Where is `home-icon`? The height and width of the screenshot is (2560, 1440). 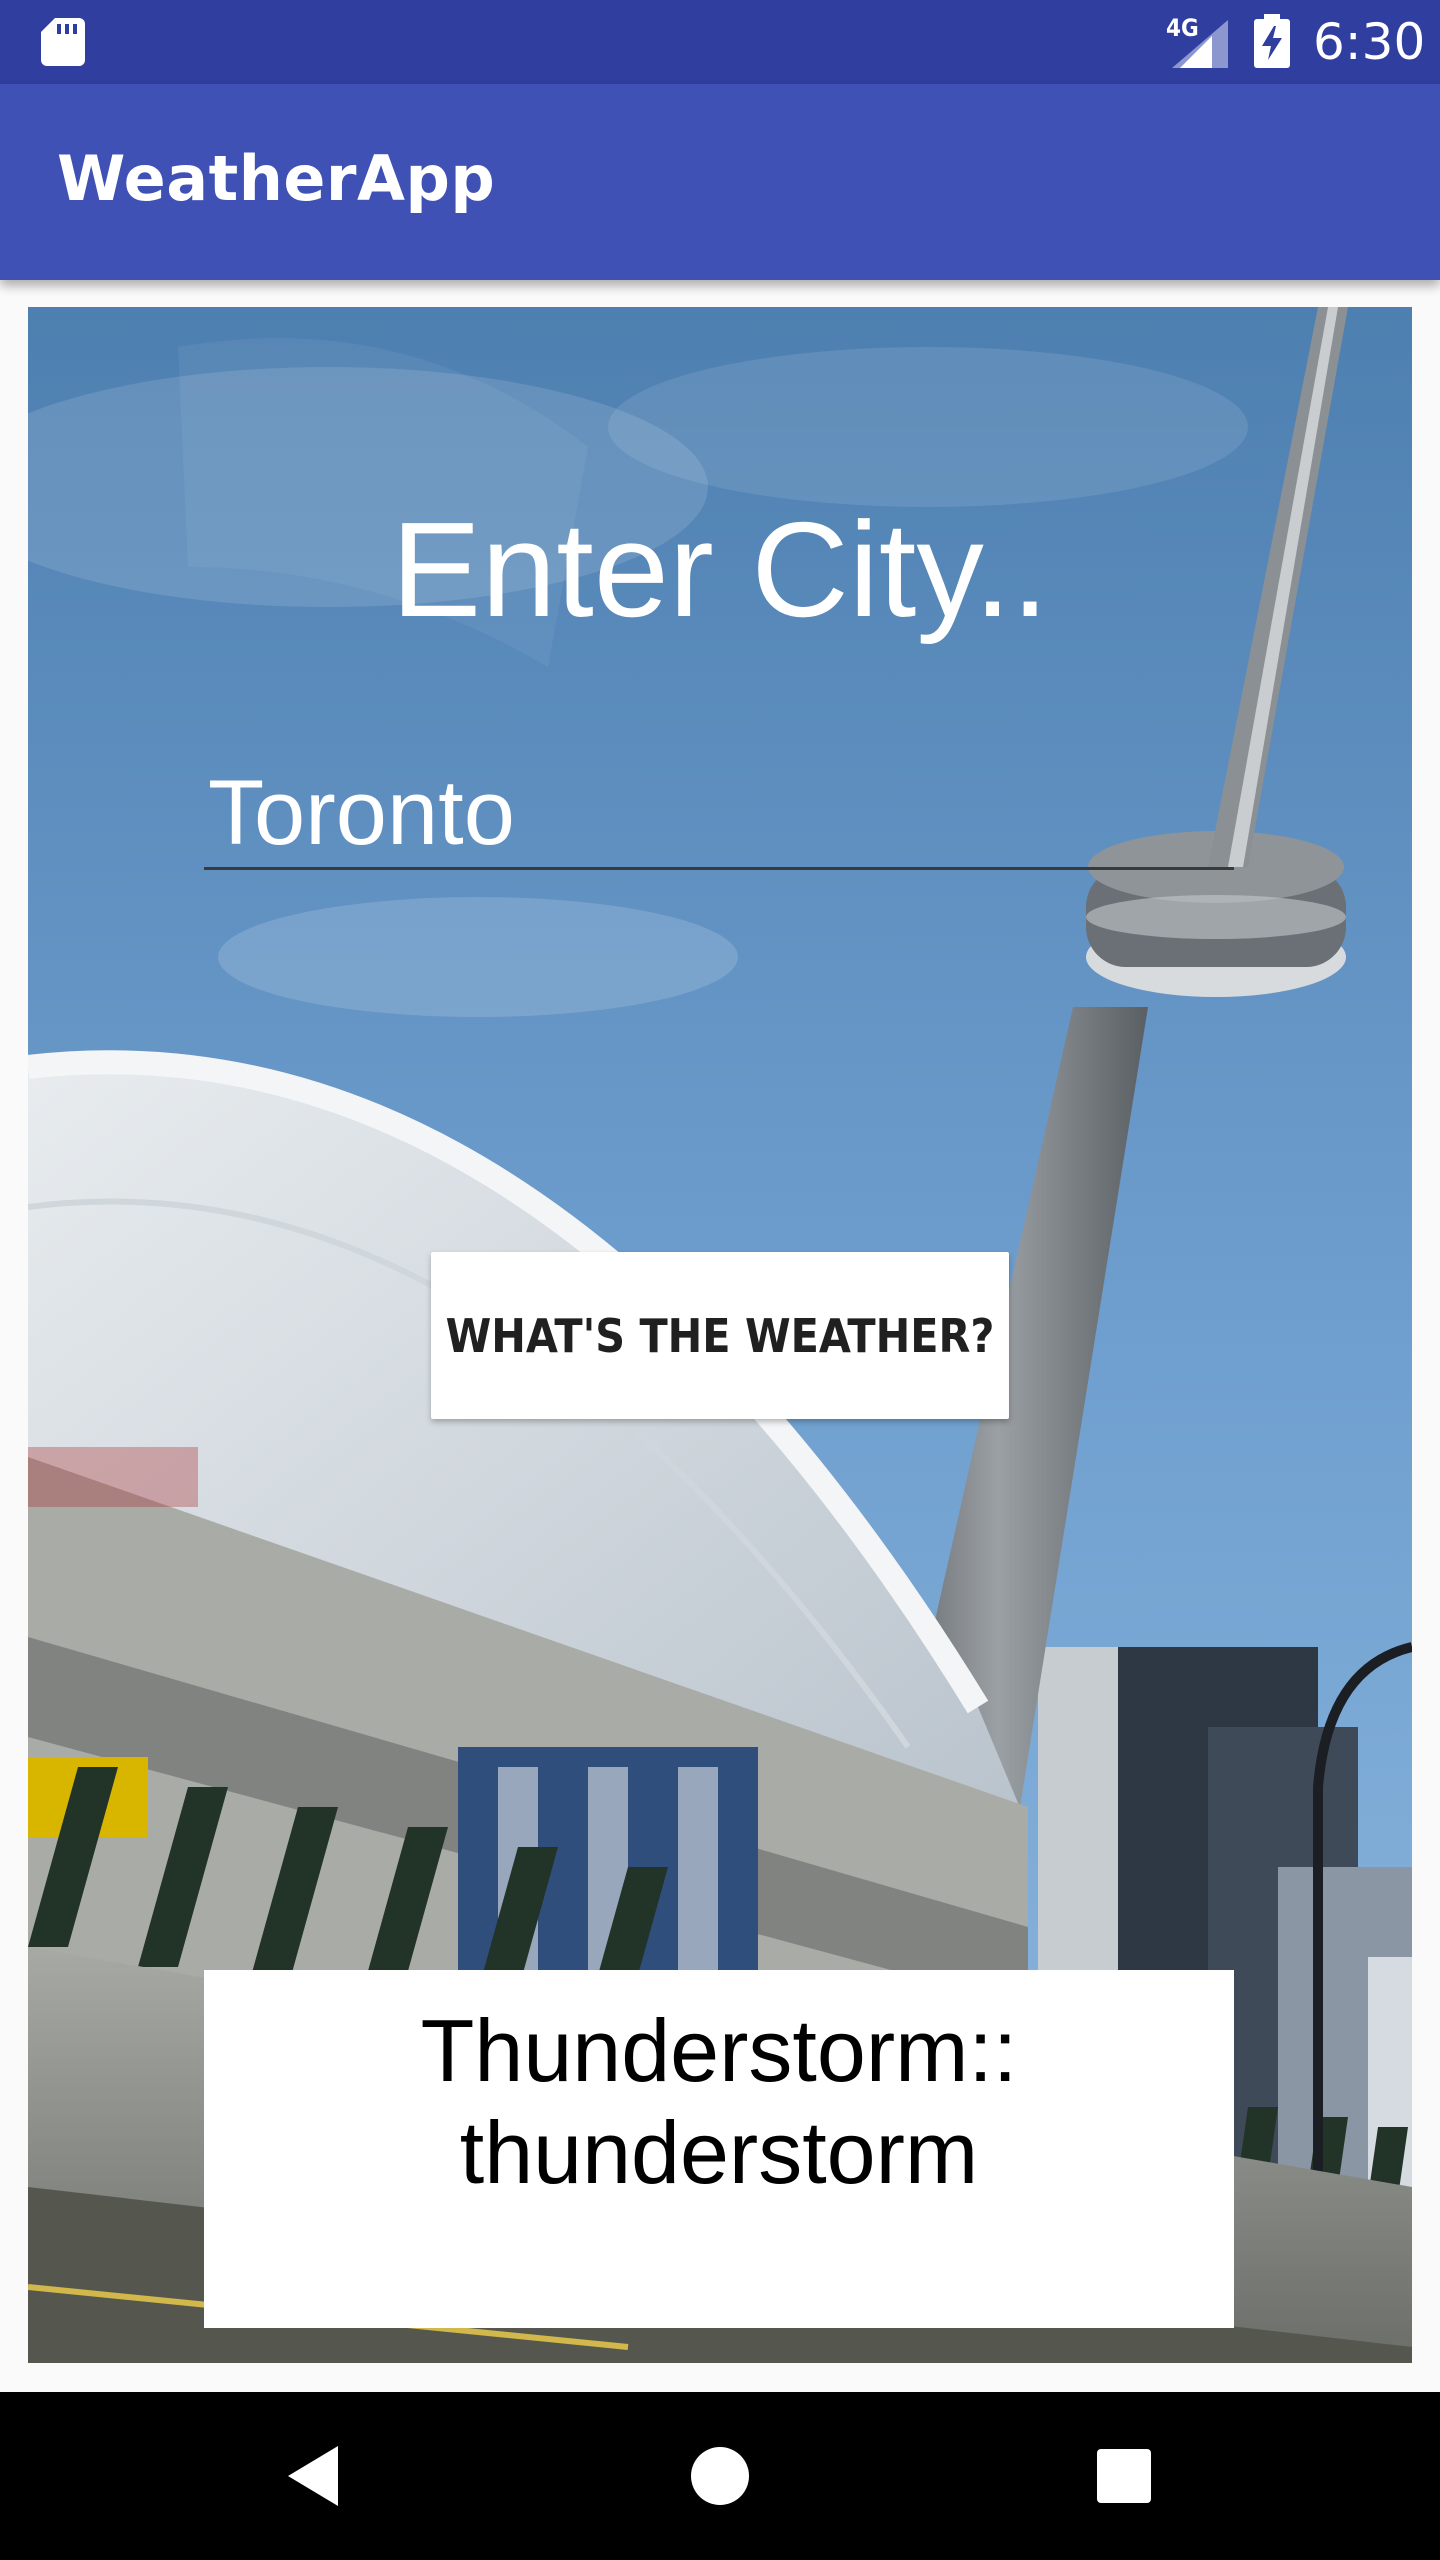
home-icon is located at coordinates (720, 2476).